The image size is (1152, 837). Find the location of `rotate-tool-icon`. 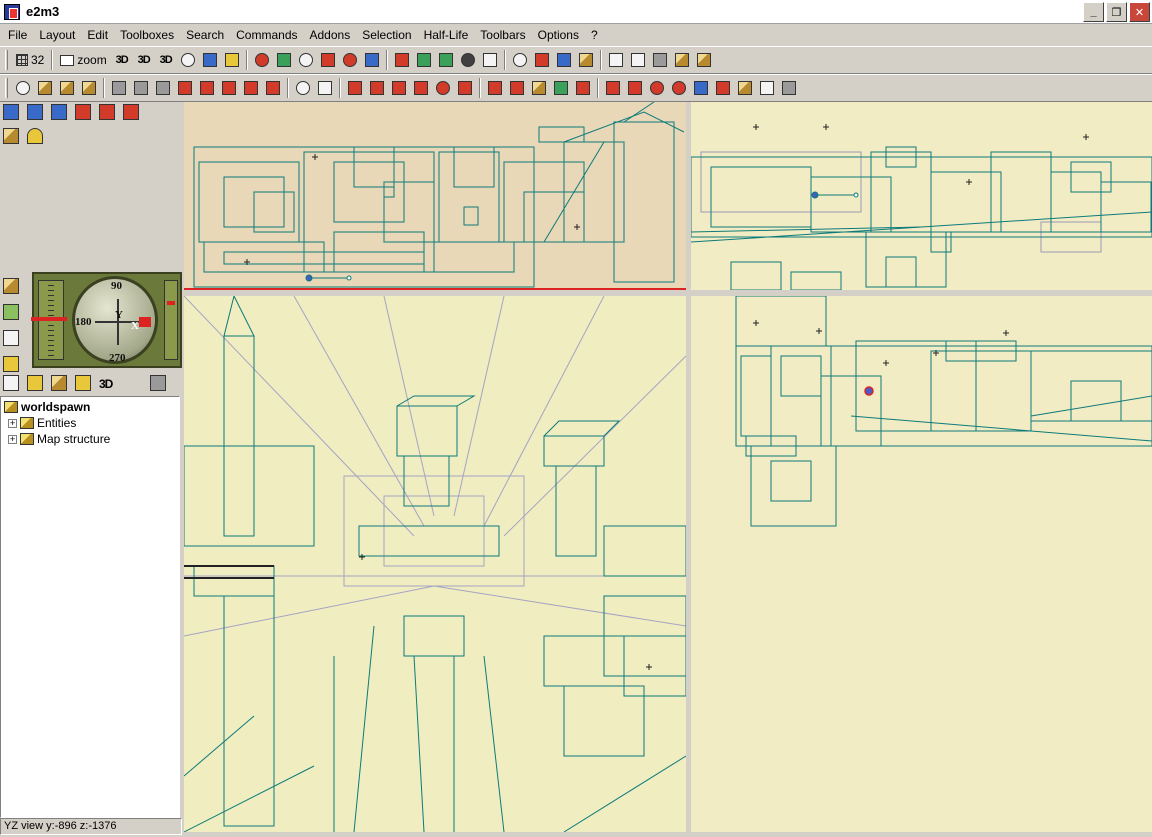

rotate-tool-icon is located at coordinates (141, 88).